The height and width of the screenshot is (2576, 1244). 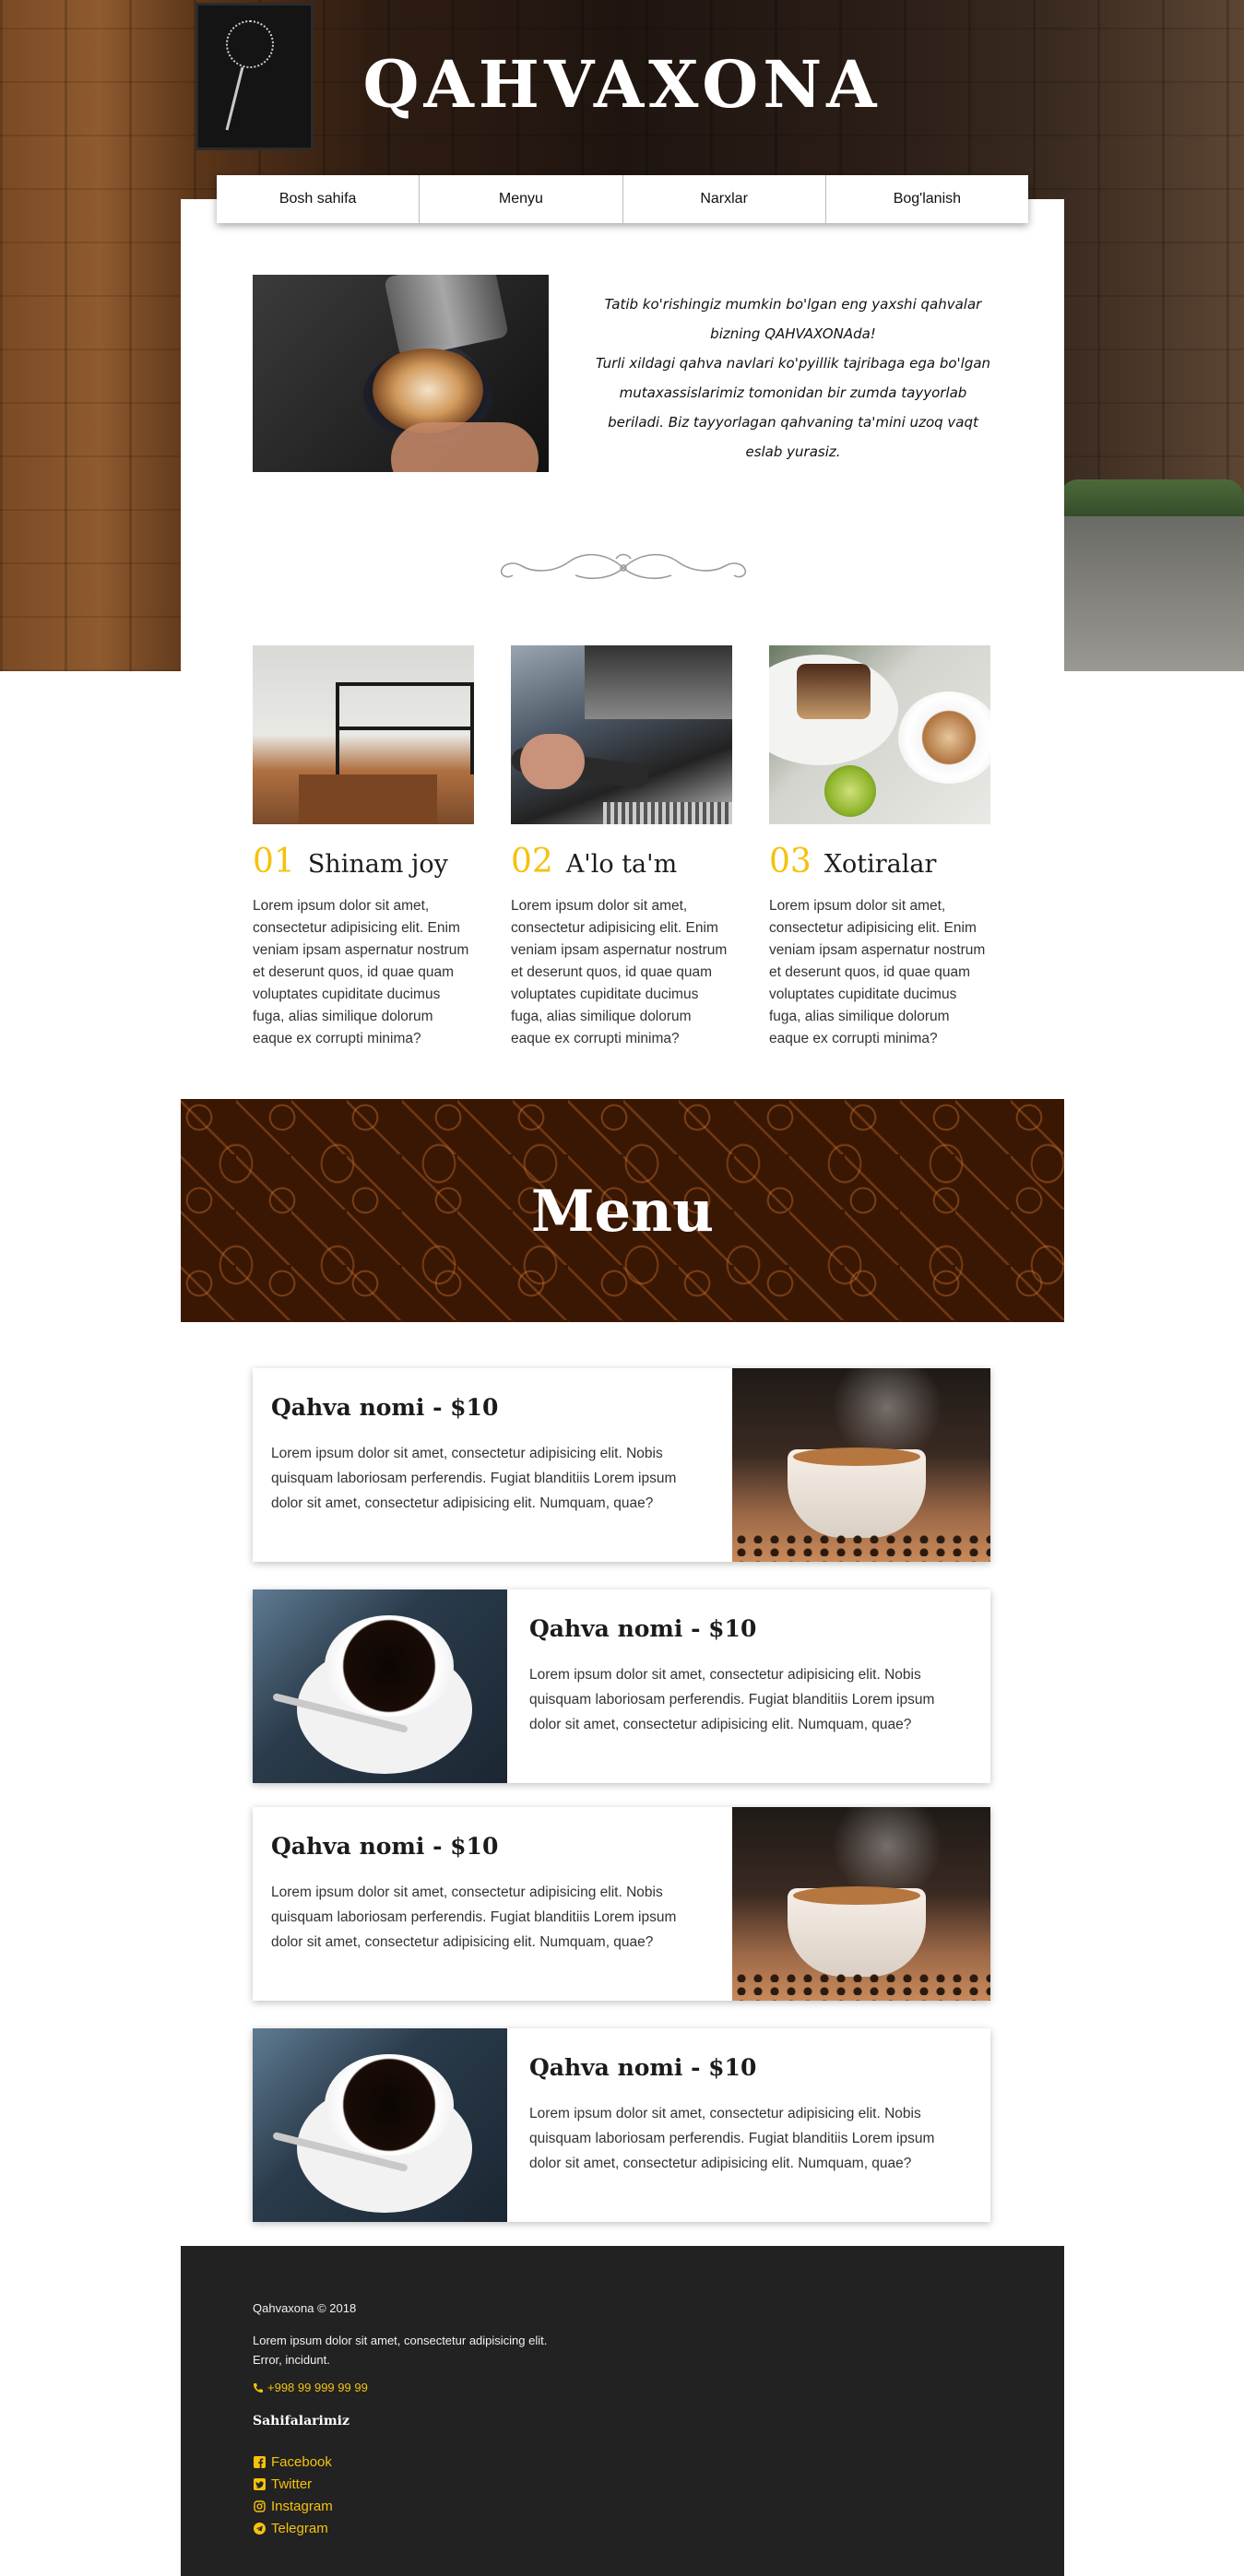 I want to click on main-navigation: Bosh sahifa Menyu Narxlar Bog'lanish, so click(x=622, y=199).